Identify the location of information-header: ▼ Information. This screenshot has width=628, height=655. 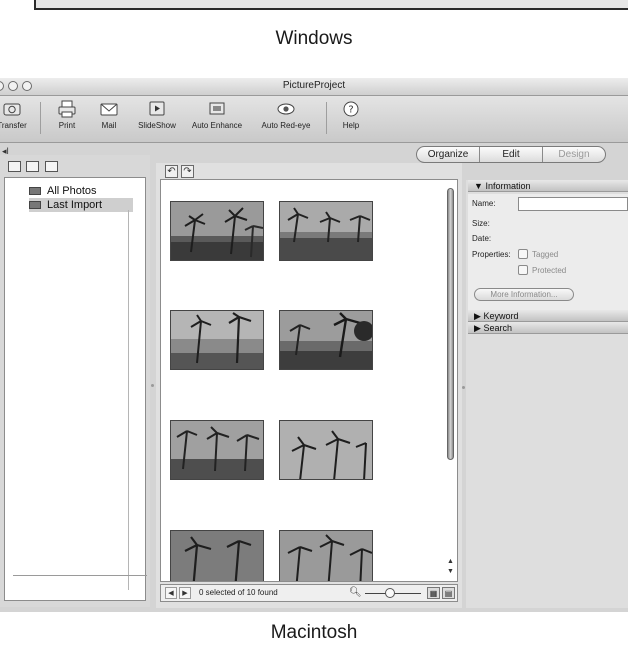
(548, 186).